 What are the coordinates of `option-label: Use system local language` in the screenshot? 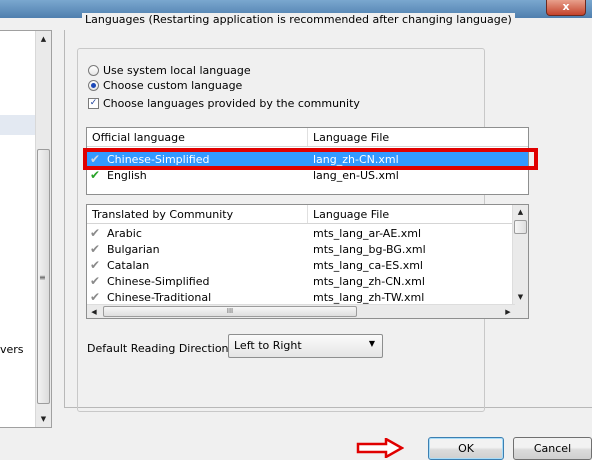 It's located at (177, 70).